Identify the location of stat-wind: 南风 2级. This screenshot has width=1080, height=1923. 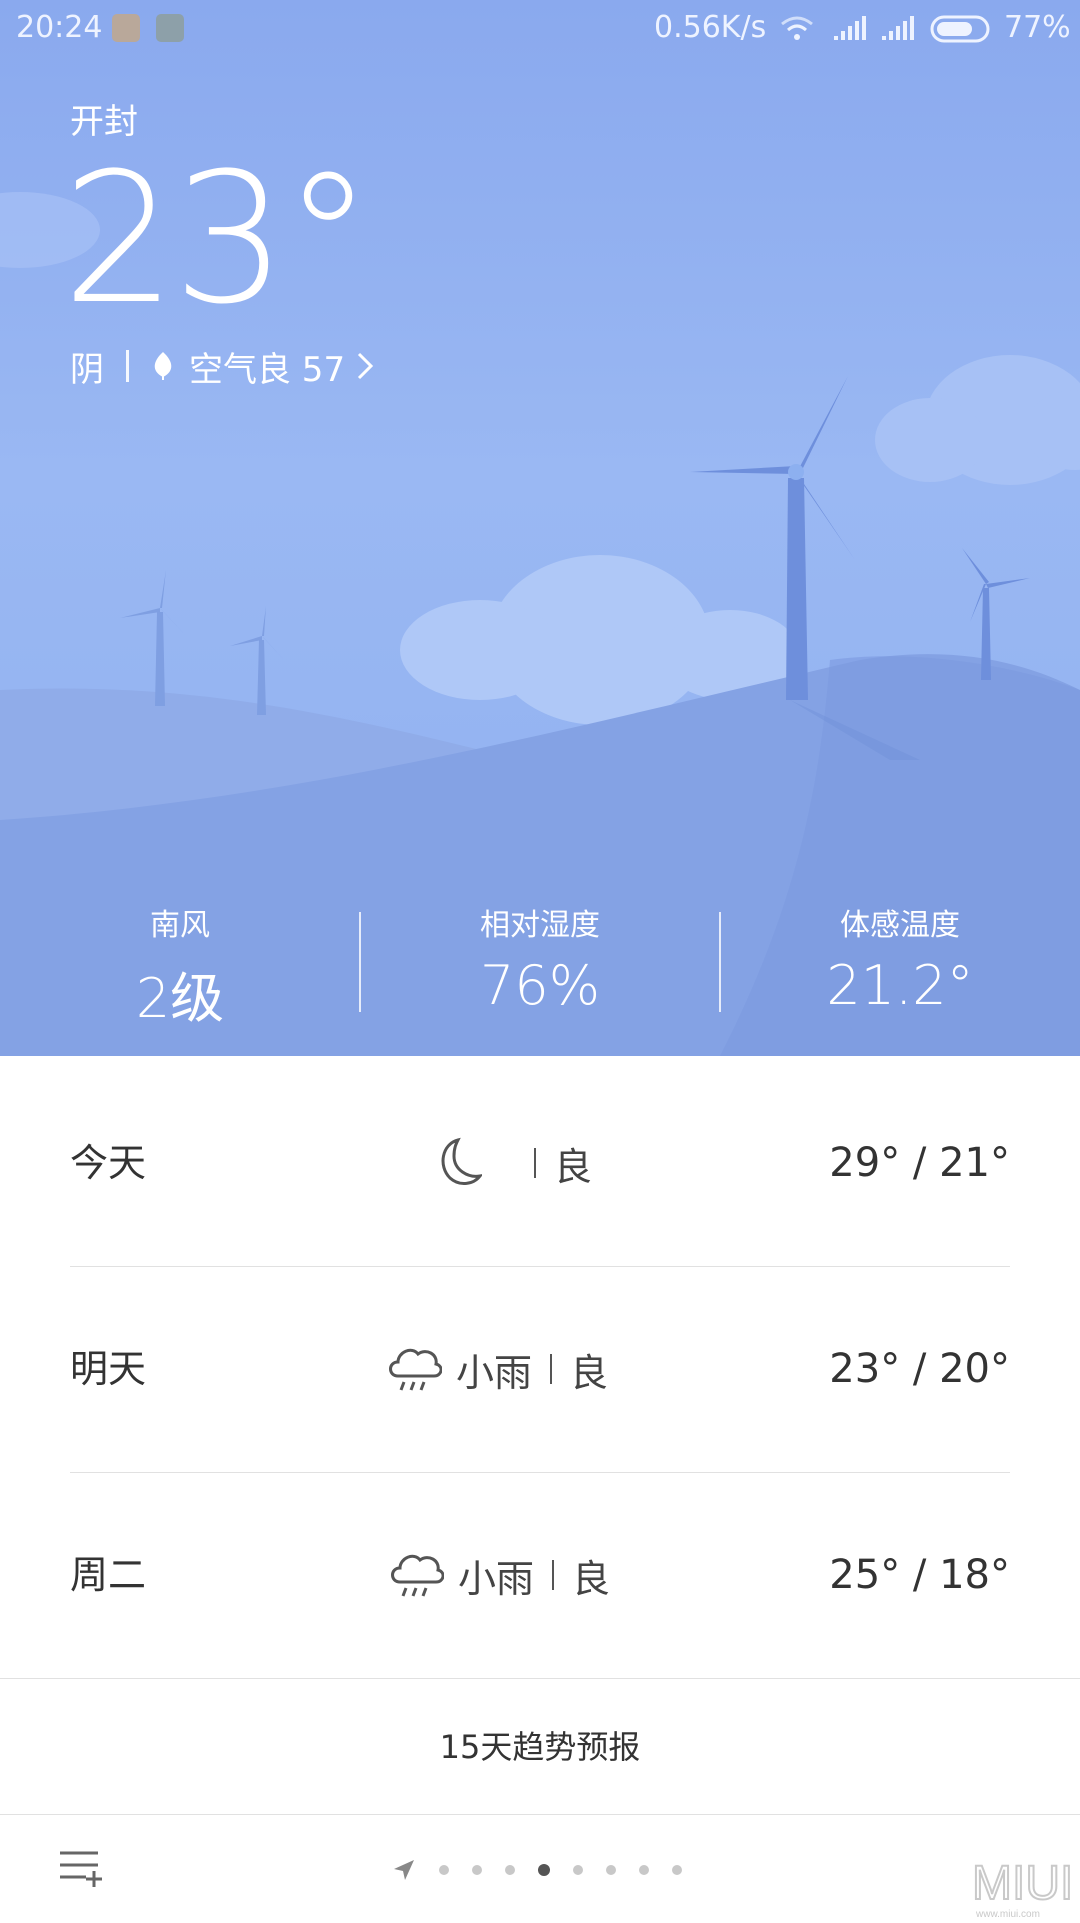
(180, 966).